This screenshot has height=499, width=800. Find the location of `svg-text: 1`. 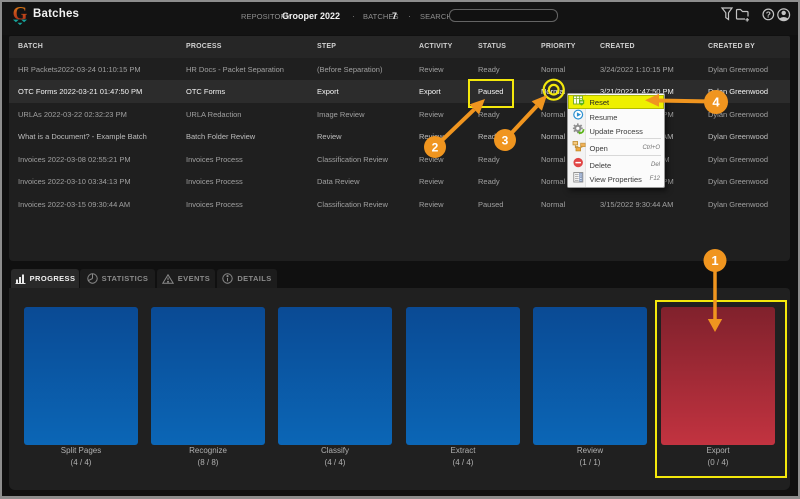

svg-text: 1 is located at coordinates (714, 260).